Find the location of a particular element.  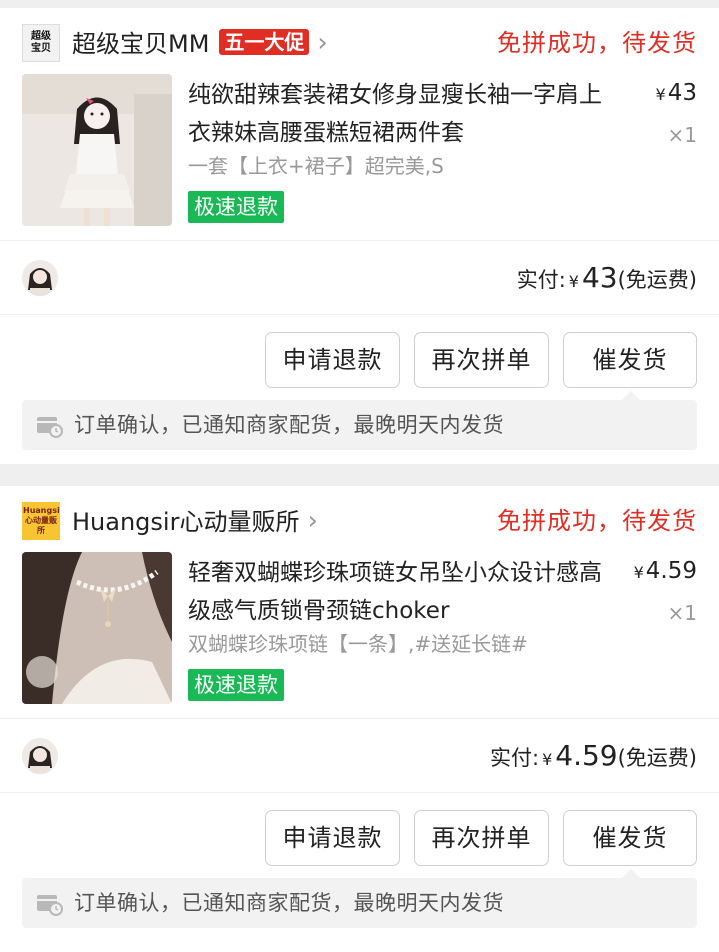

store-header: Huangsir心动量贩所 Huangsir心动量贩所 › 免拼成功，待发货 is located at coordinates (359, 516).